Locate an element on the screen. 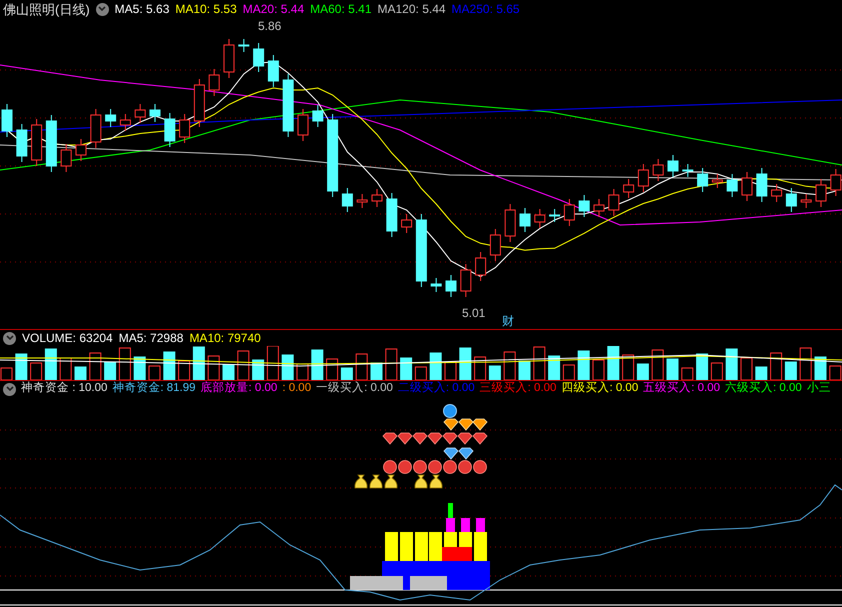 This screenshot has height=607, width=842. indicator-value: 神奇资金: 81.99 is located at coordinates (154, 389).